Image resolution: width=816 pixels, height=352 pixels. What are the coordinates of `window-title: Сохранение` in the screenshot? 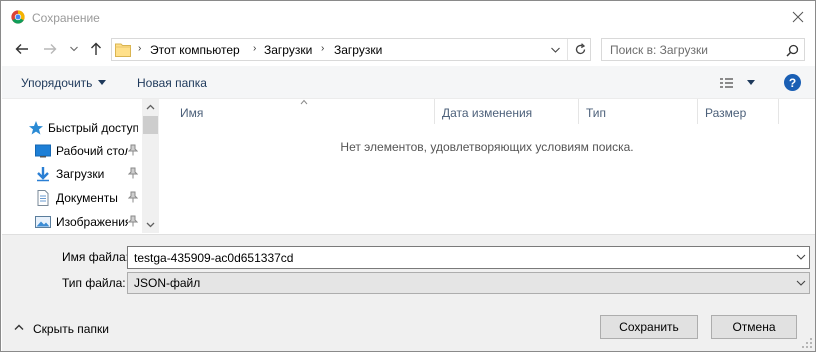 It's located at (66, 18).